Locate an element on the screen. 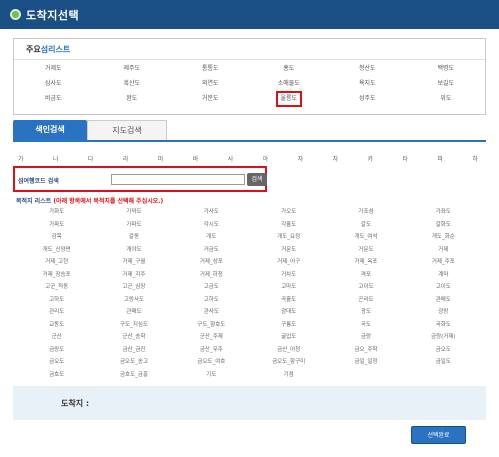  destination-item: 기점 is located at coordinates (288, 375).